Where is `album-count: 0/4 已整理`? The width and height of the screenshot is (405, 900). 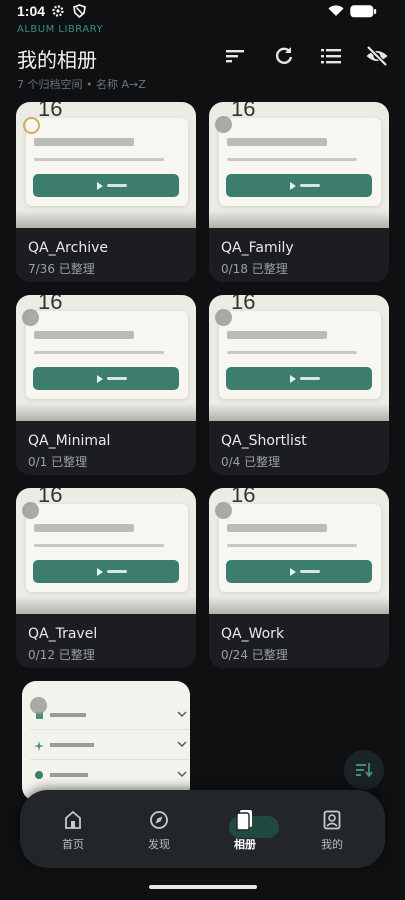
album-count: 0/4 已整理 is located at coordinates (251, 462).